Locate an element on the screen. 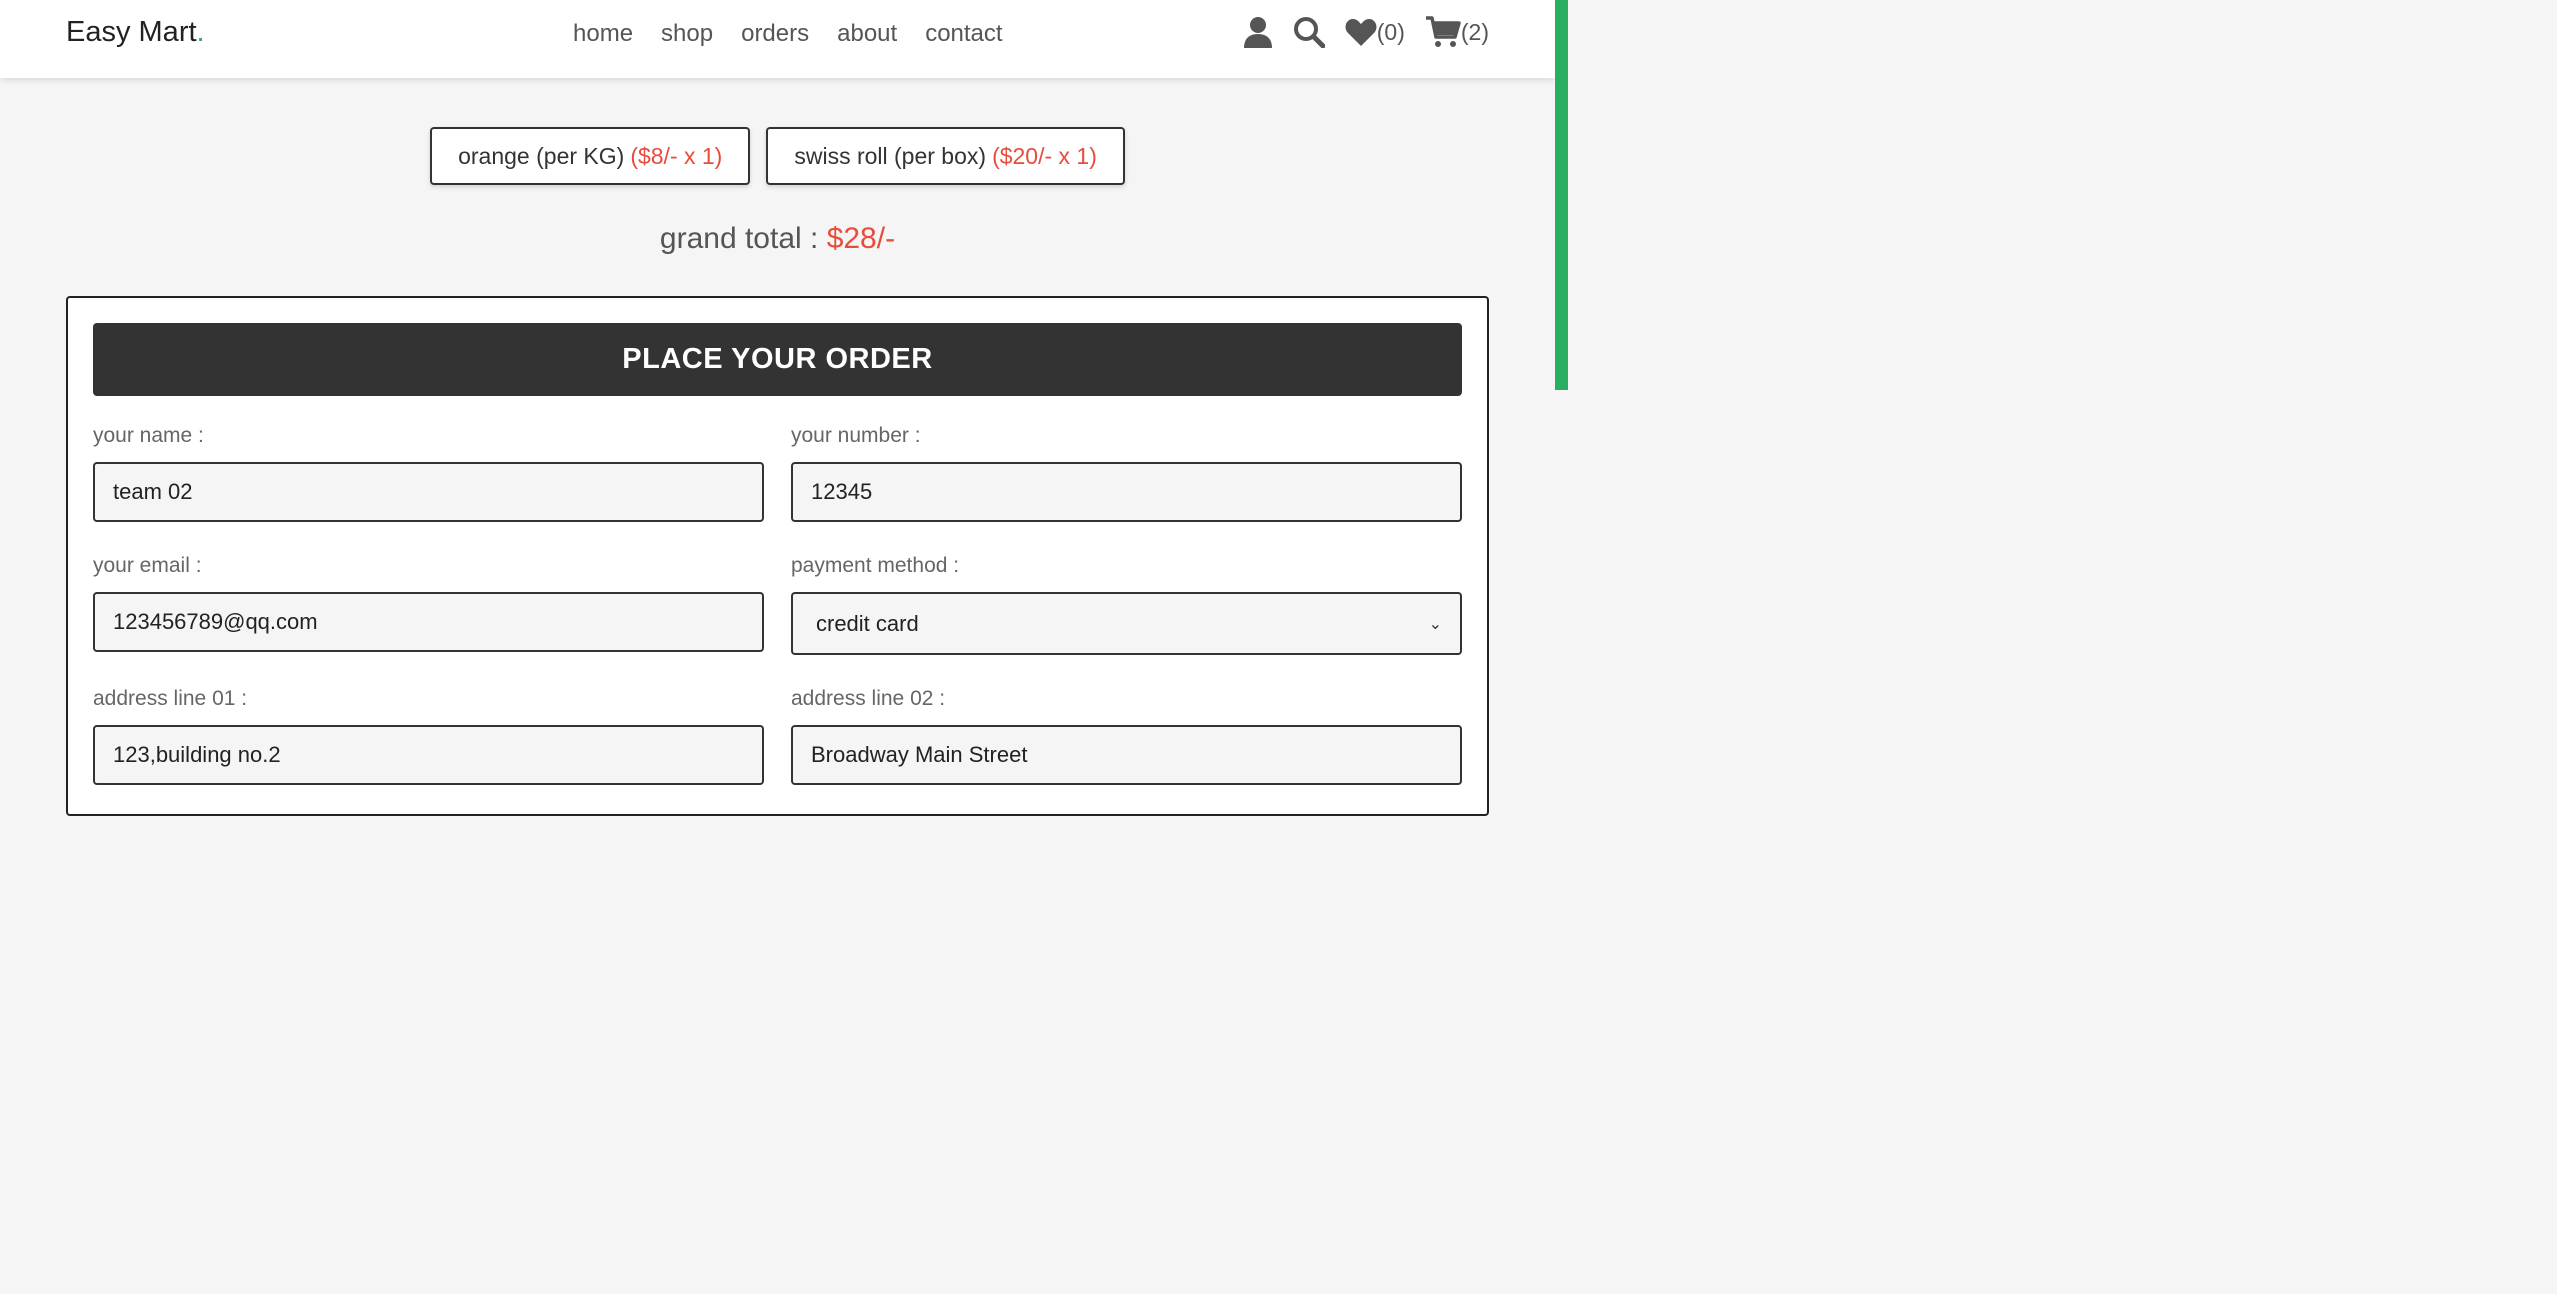 The width and height of the screenshot is (2557, 1294). cart-item-name: swiss roll (per box) is located at coordinates (890, 155).